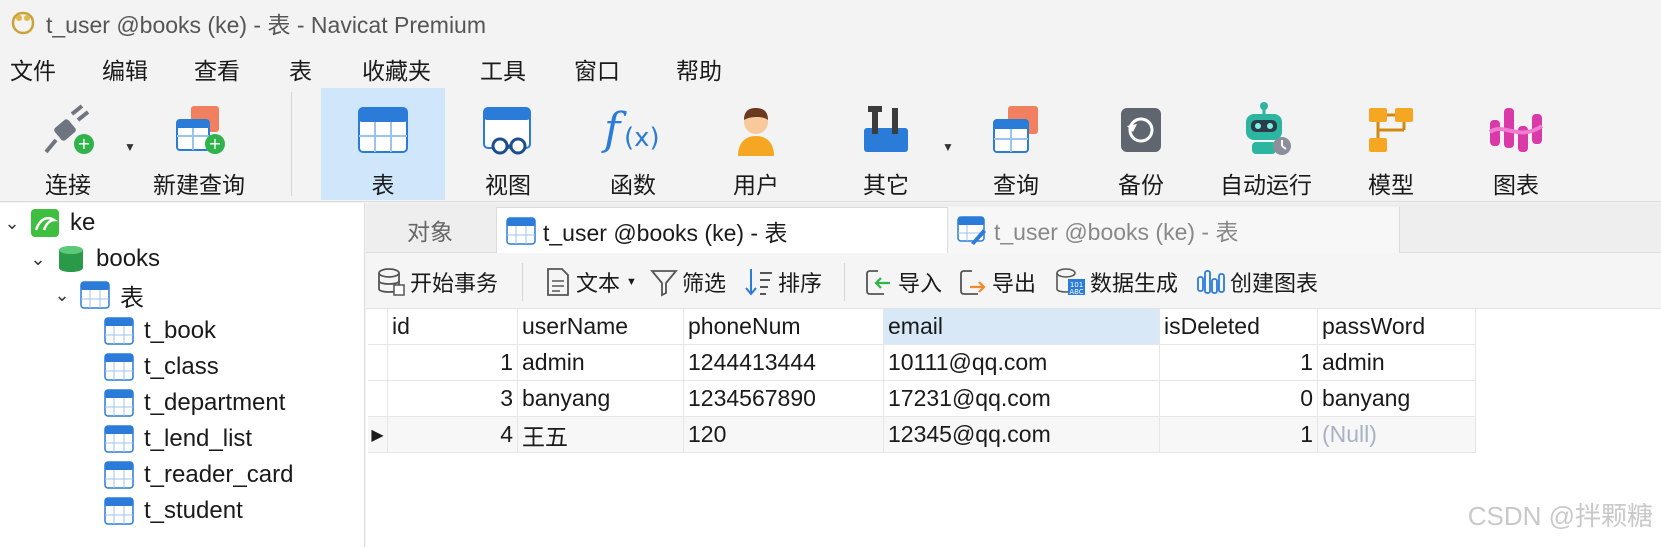 This screenshot has height=547, width=1661. I want to click on tree-table-item: t_department, so click(194, 403).